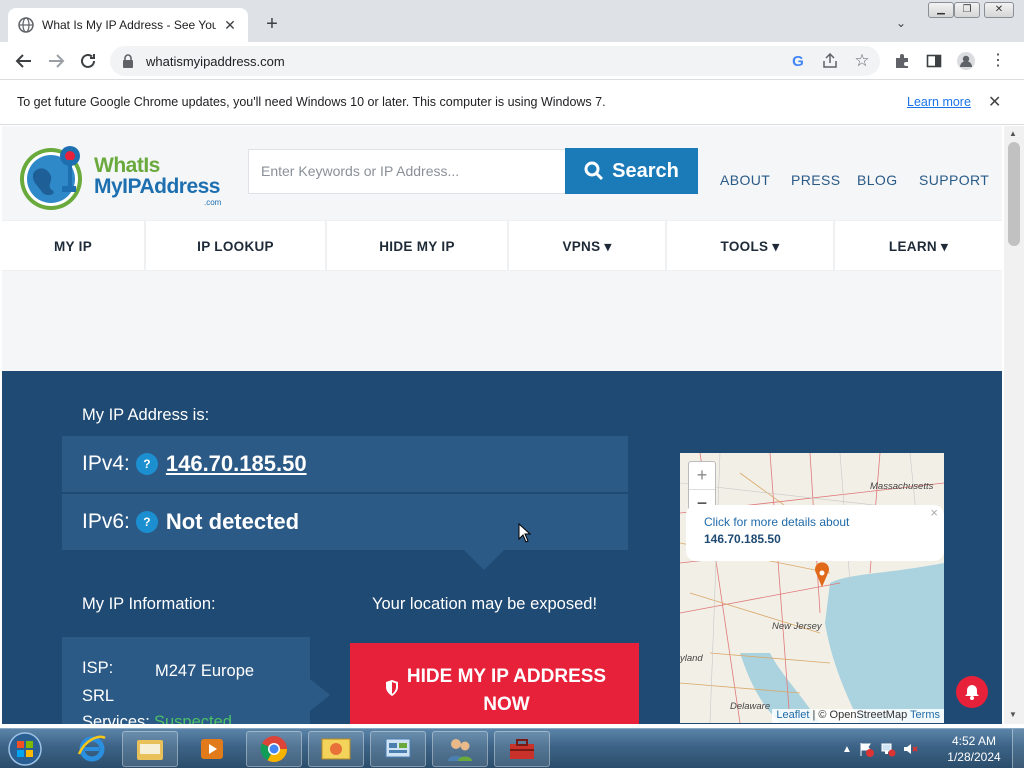 This screenshot has height=768, width=1024. Describe the element at coordinates (272, 24) in the screenshot. I see `new-tab-icon: +` at that location.